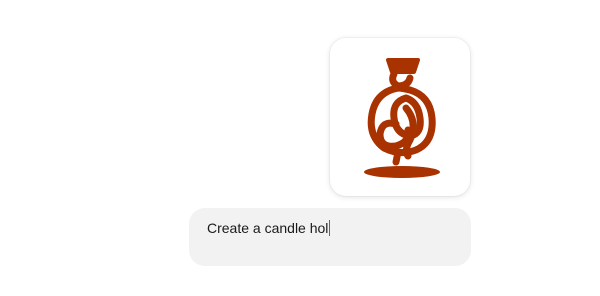  Describe the element at coordinates (330, 228) in the screenshot. I see `text-caret` at that location.